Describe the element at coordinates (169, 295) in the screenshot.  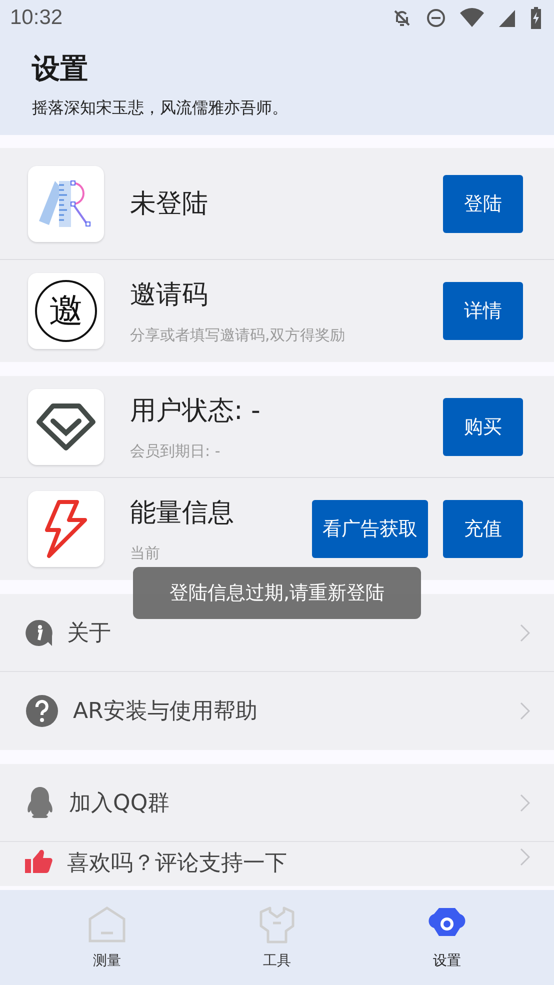
I see `row-title: 邀请码` at that location.